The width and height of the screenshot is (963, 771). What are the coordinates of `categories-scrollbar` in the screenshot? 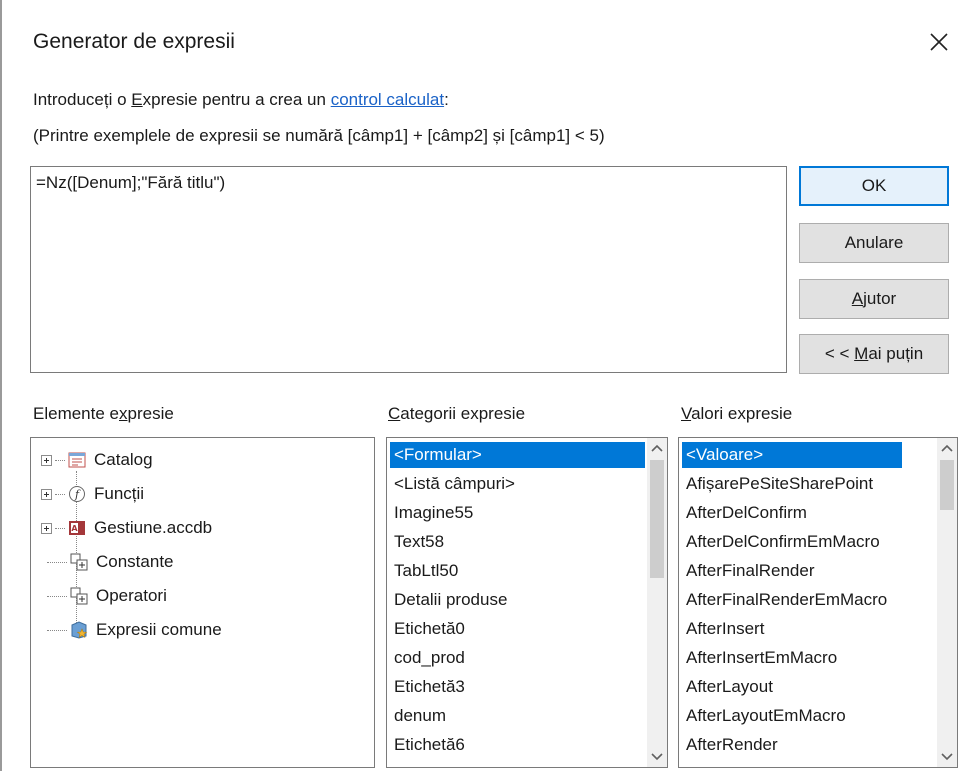 It's located at (657, 602).